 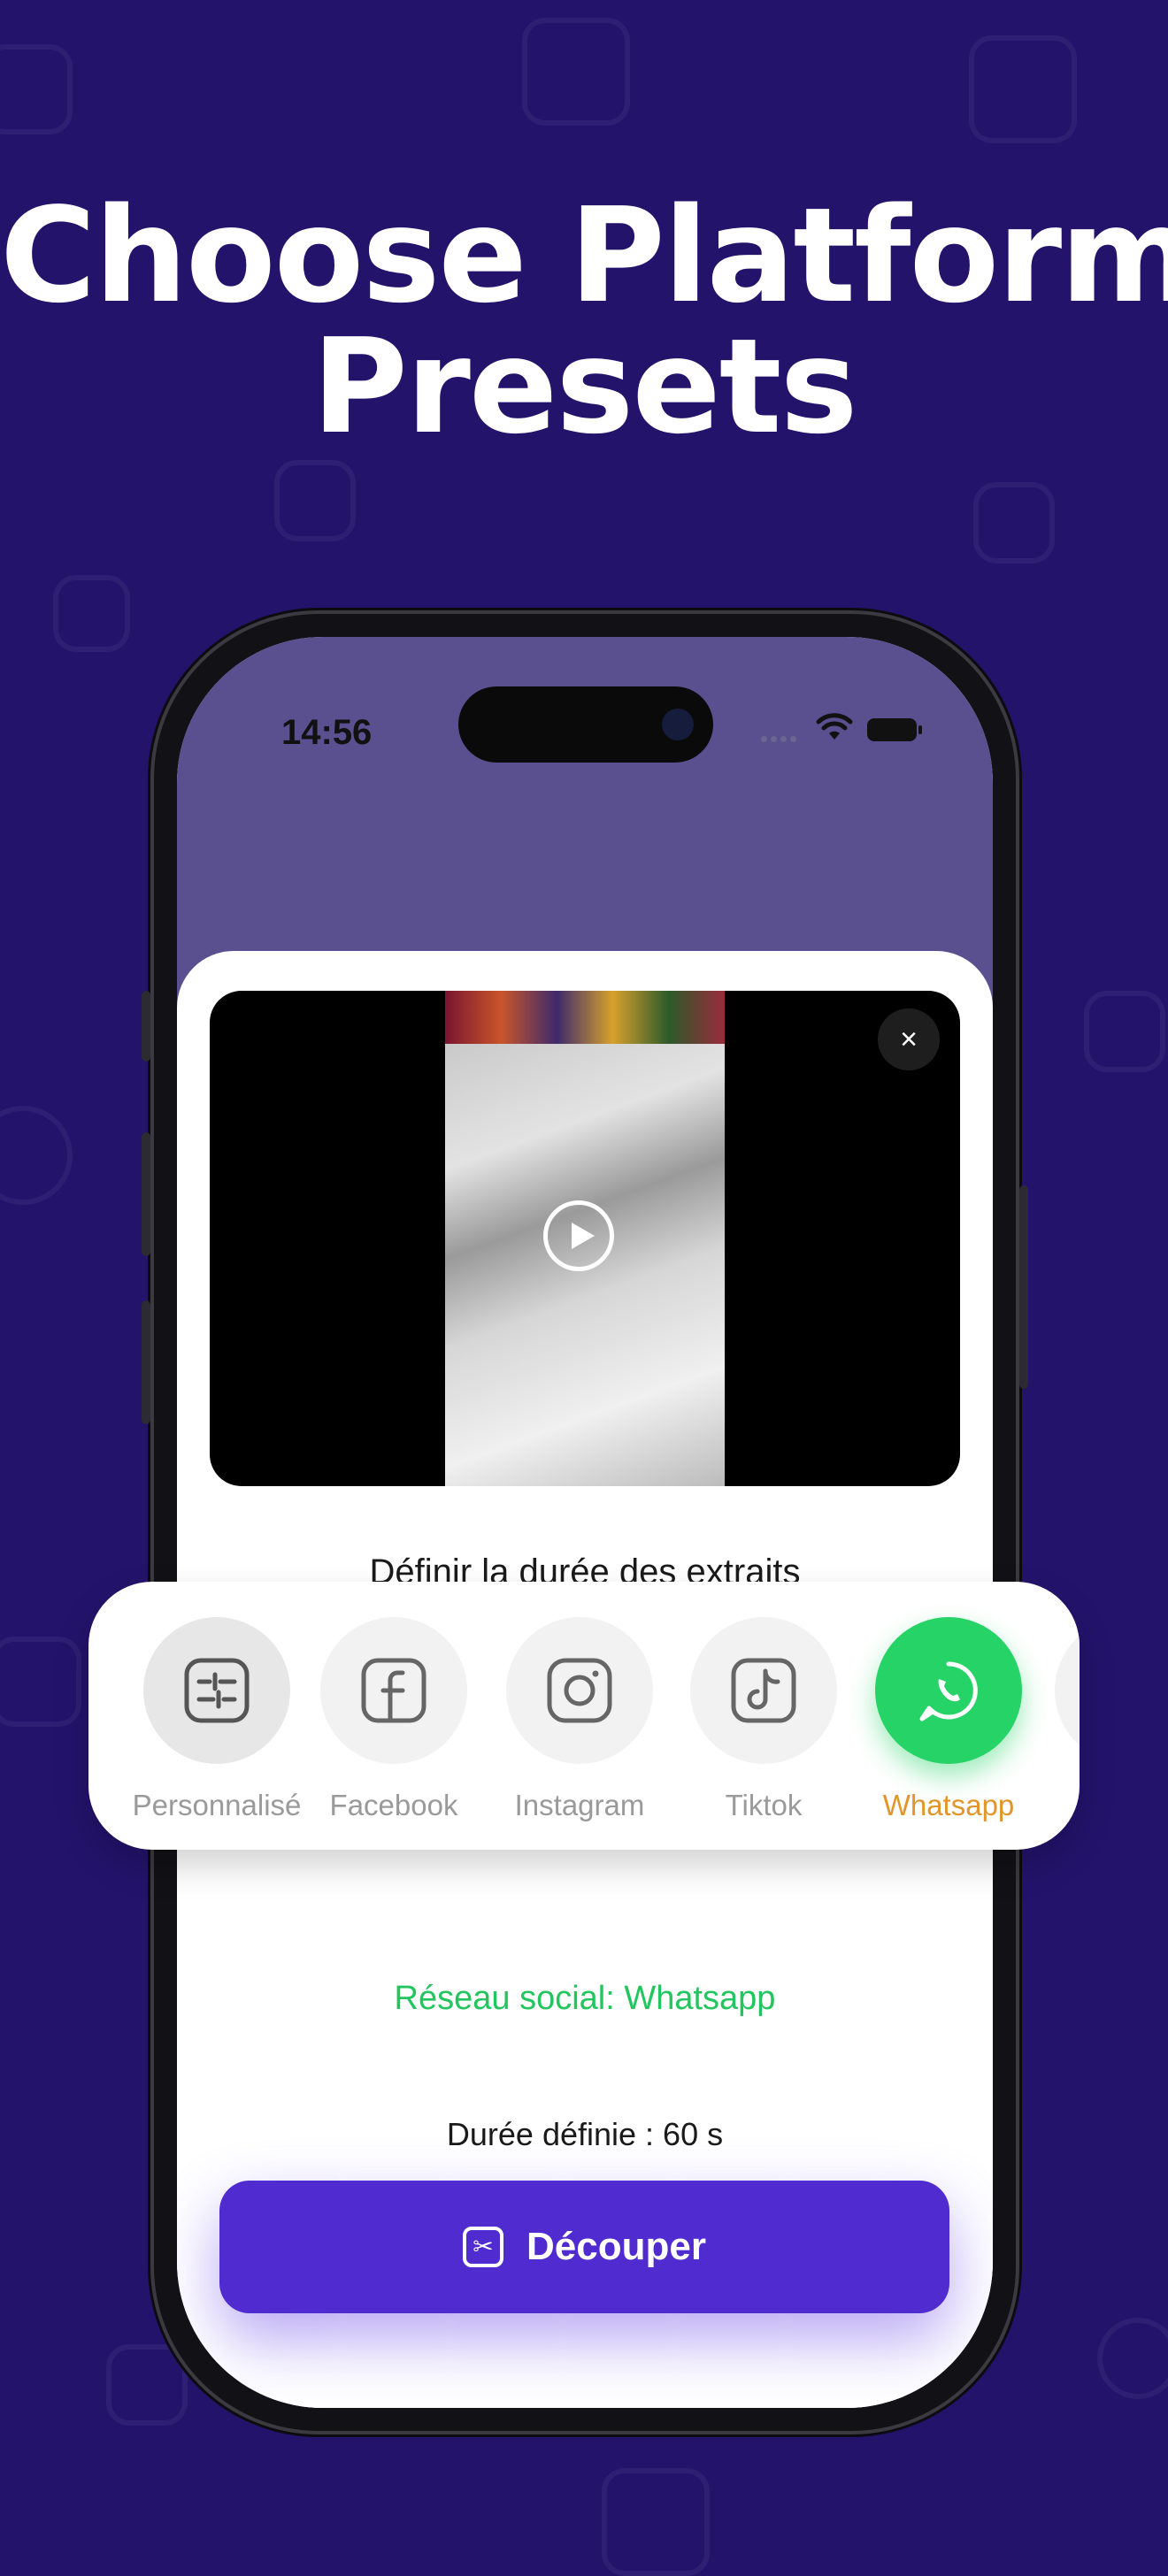 I want to click on preset-facebook: Facebook, so click(x=394, y=1719).